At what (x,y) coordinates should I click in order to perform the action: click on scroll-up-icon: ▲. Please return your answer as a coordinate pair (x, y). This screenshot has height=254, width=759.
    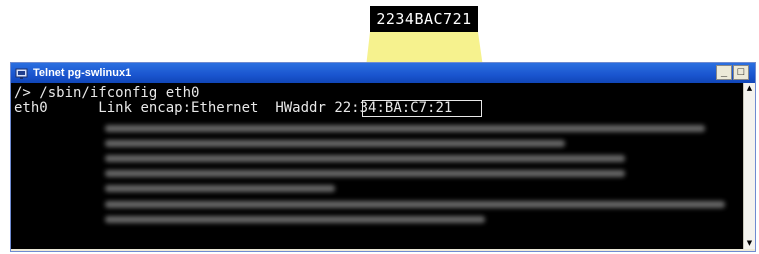
    Looking at the image, I should click on (749, 88).